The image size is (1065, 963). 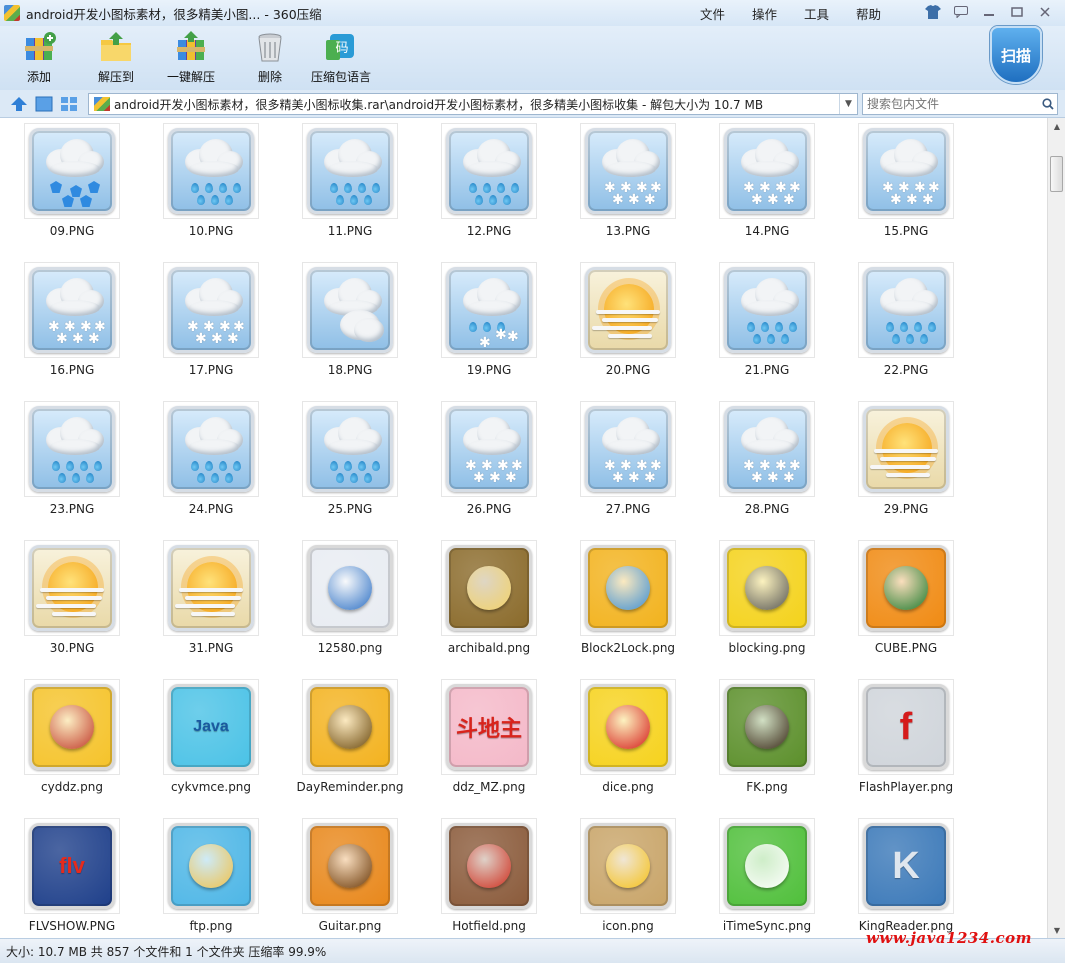 What do you see at coordinates (628, 182) in the screenshot?
I see `file-item: ✱ ✱ ✱ ✱ ✱ ✱ ✱ 13.PNG` at bounding box center [628, 182].